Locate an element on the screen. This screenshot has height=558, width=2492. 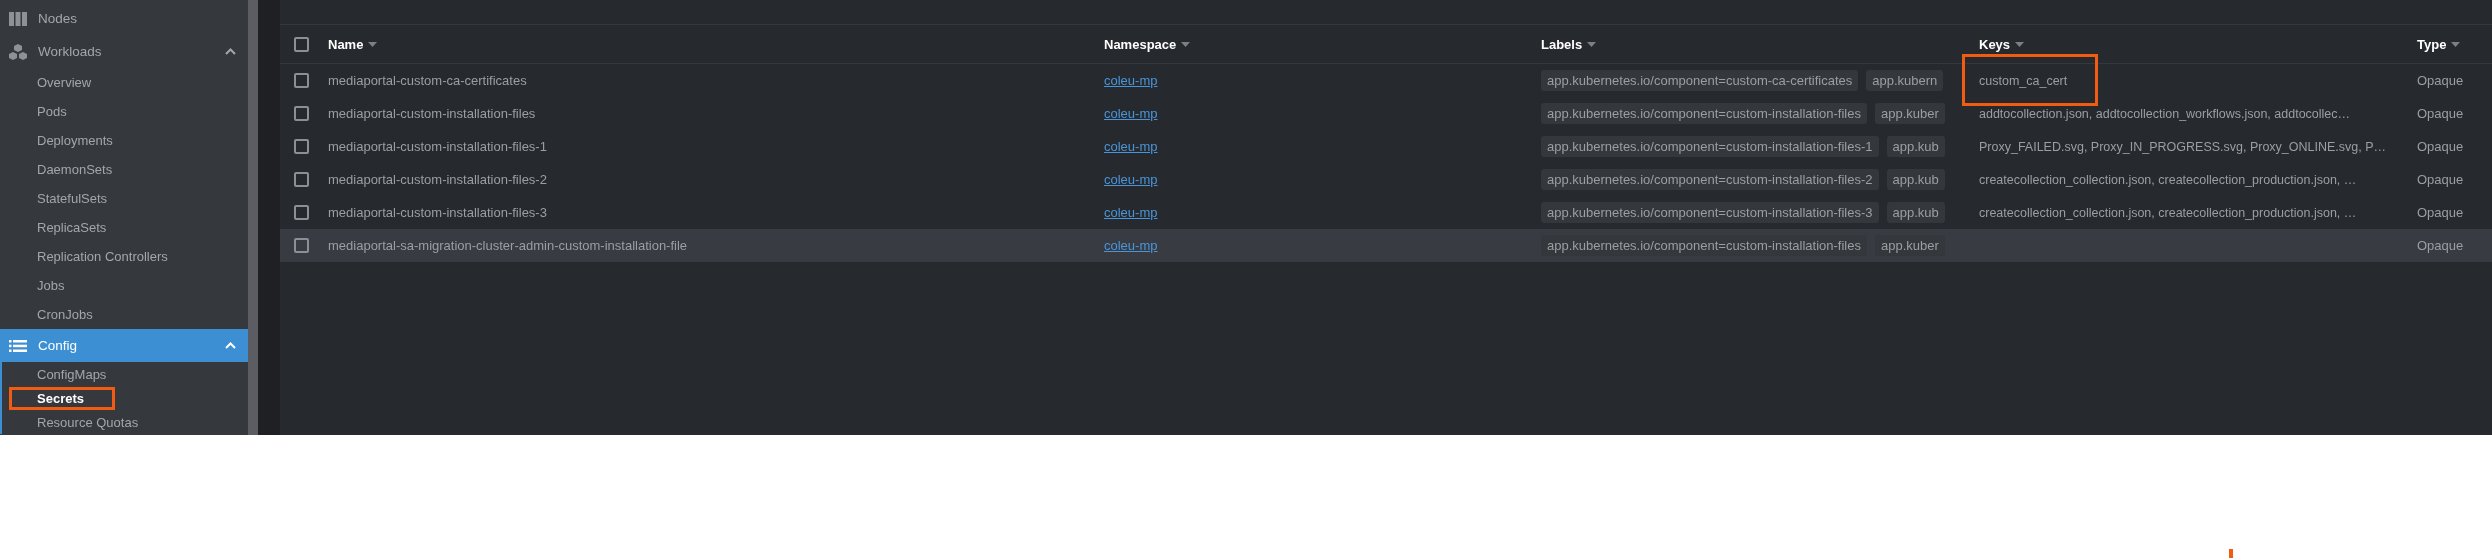
label-chip: app.kubernetes.io/component=custom-installation-files-2 is located at coordinates (1710, 179).